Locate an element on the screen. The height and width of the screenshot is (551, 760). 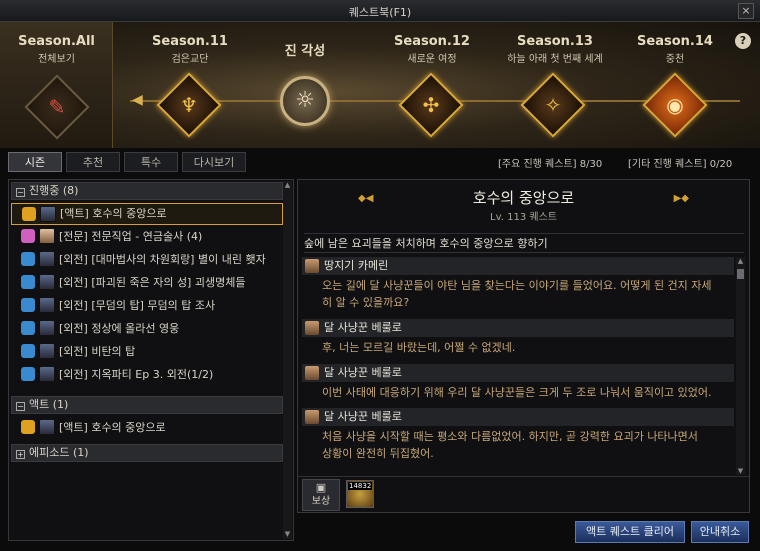
constellation-icon: ✧ is located at coordinates (553, 105).